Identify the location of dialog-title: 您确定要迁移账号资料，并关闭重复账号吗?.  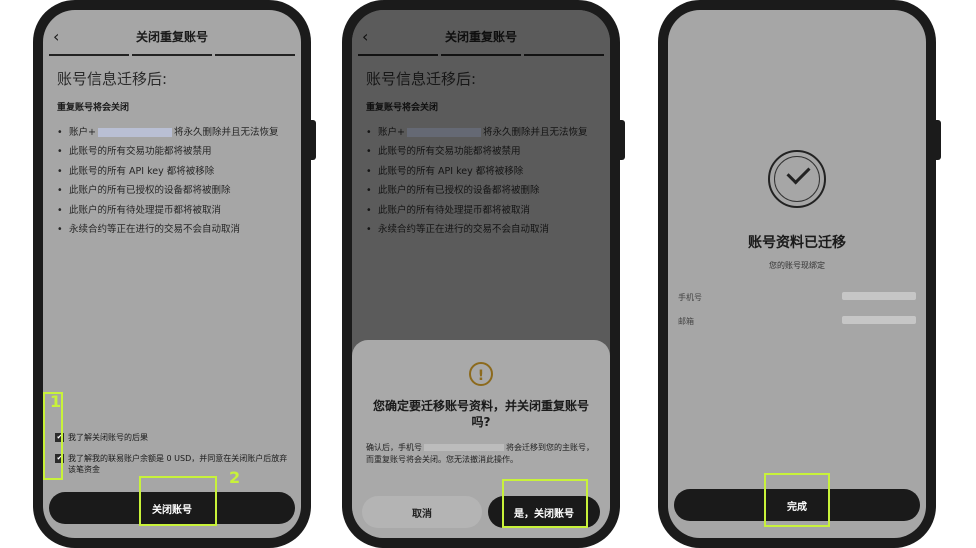
(480, 414).